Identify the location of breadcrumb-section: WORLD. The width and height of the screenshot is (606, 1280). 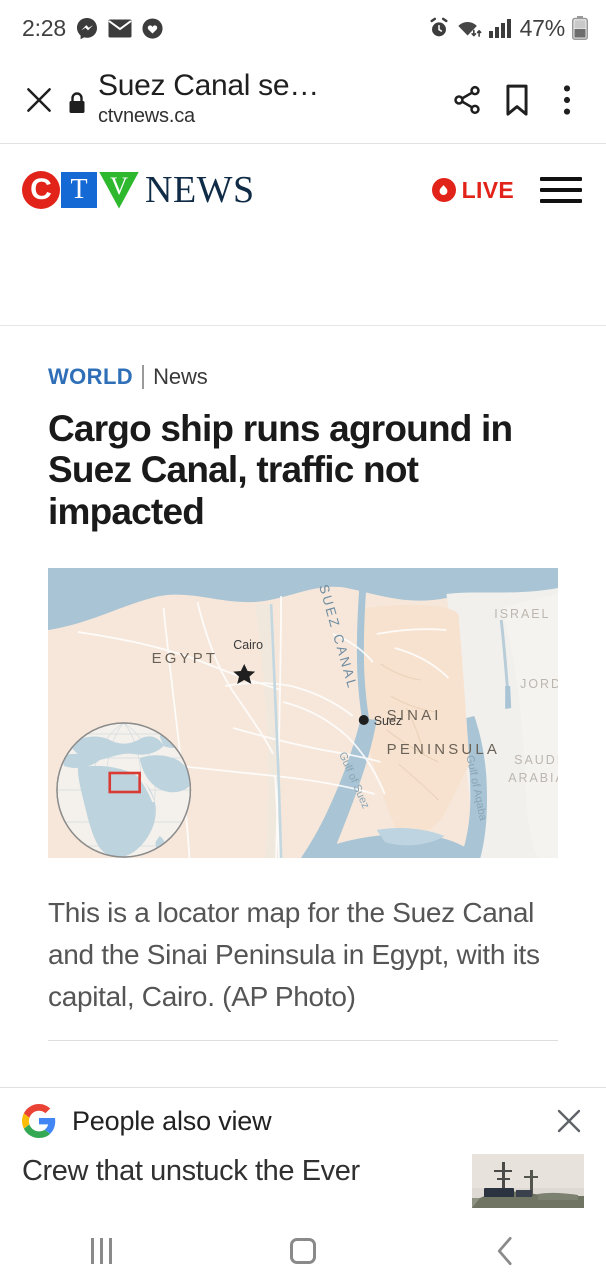
(90, 377).